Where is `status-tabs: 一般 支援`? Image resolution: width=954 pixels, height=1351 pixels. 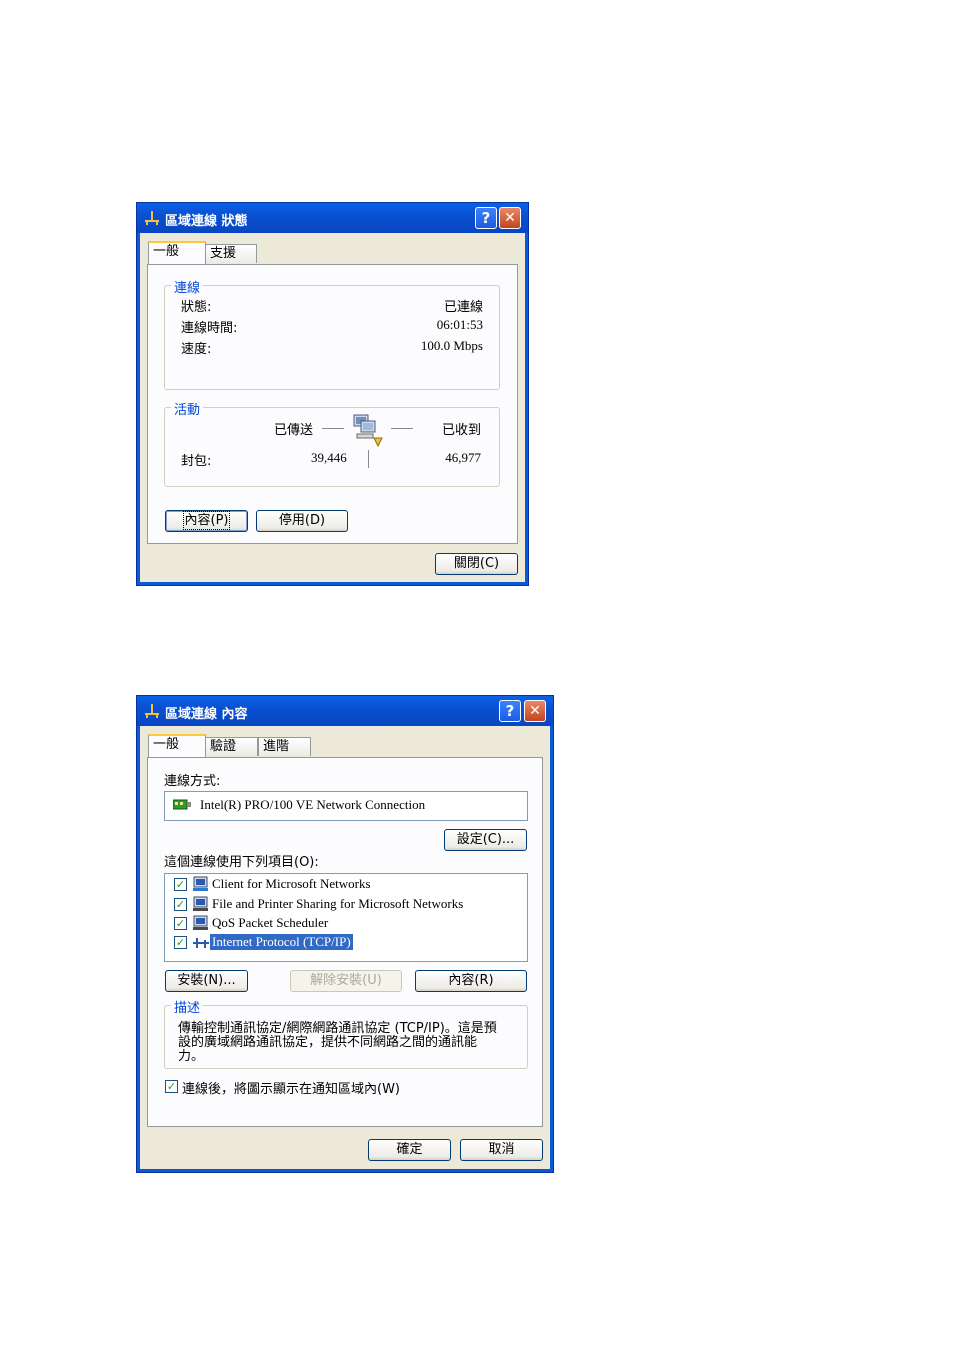
status-tabs: 一般 支援 is located at coordinates (208, 252).